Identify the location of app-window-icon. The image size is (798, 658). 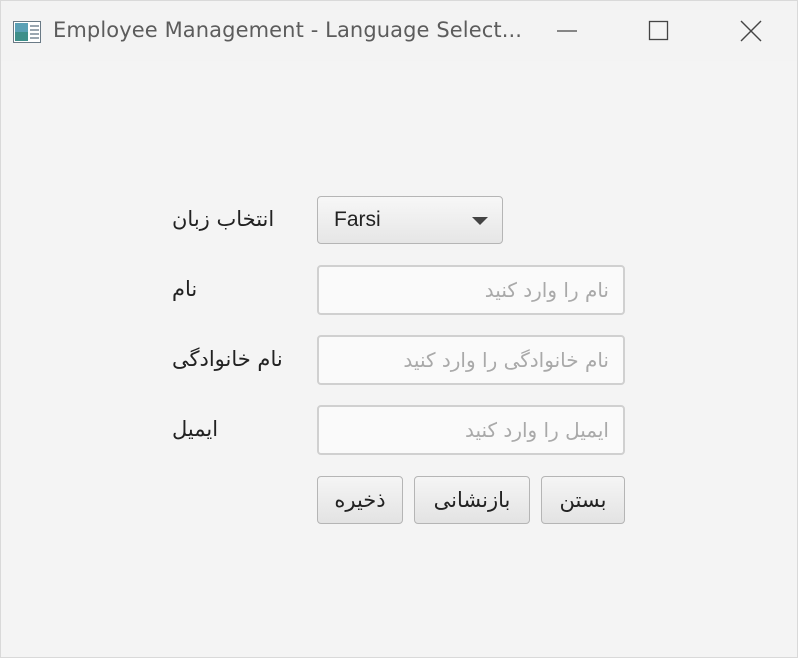
(27, 32).